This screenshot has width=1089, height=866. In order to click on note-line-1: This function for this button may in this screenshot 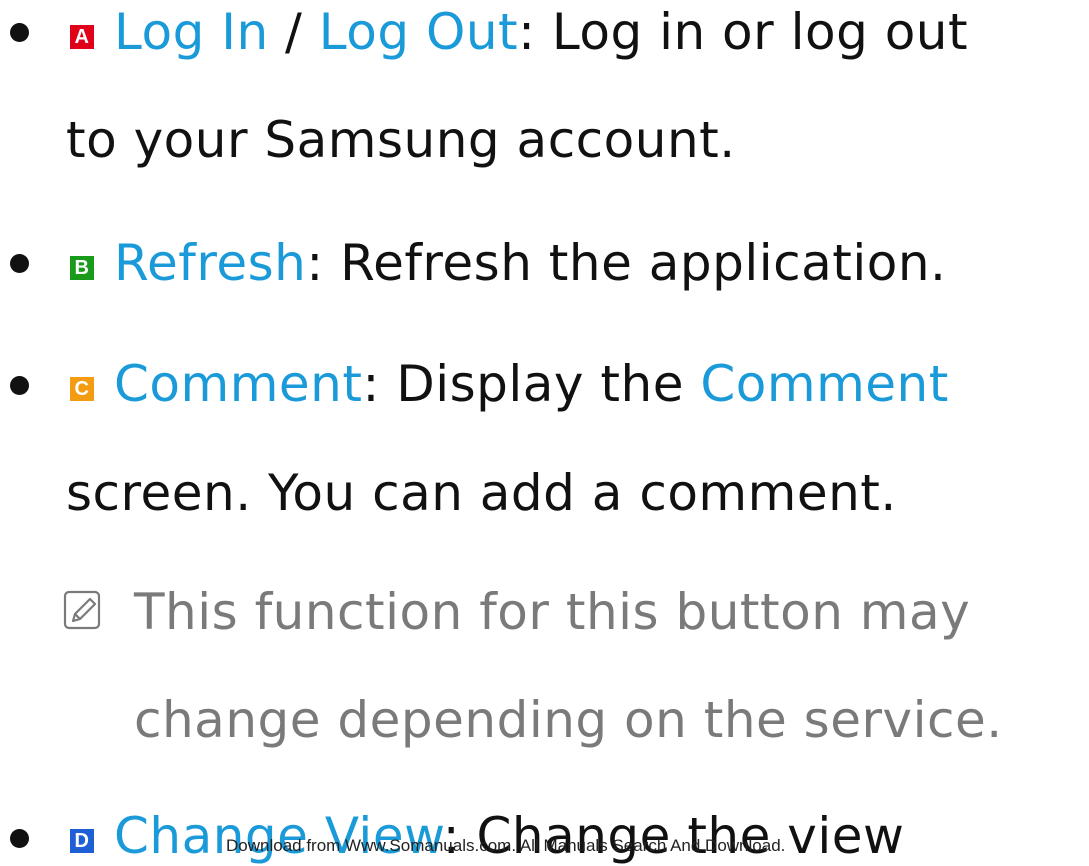, I will do `click(552, 612)`.